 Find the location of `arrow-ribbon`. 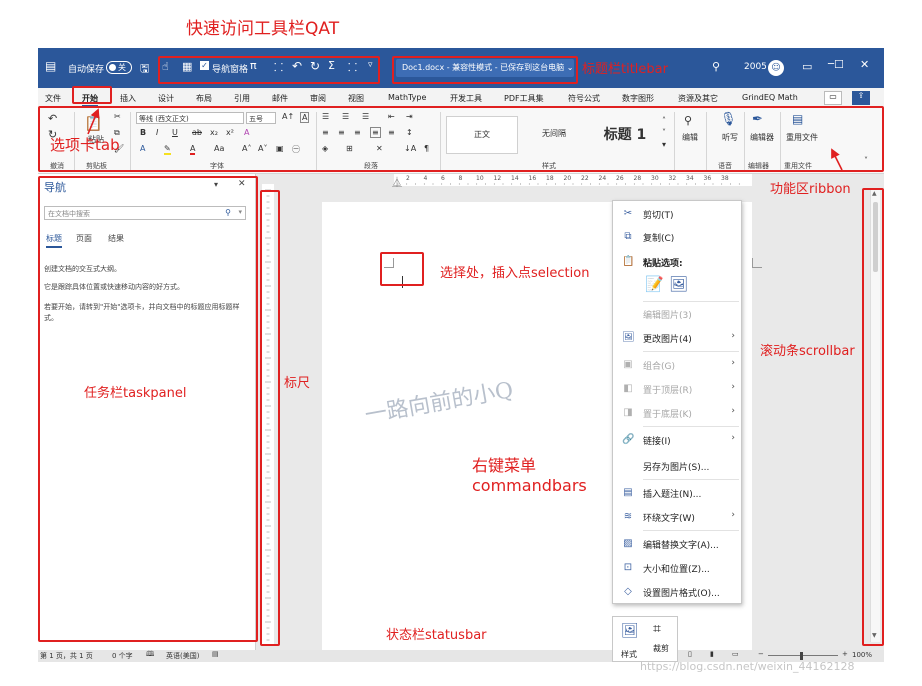

arrow-ribbon is located at coordinates (837, 159).